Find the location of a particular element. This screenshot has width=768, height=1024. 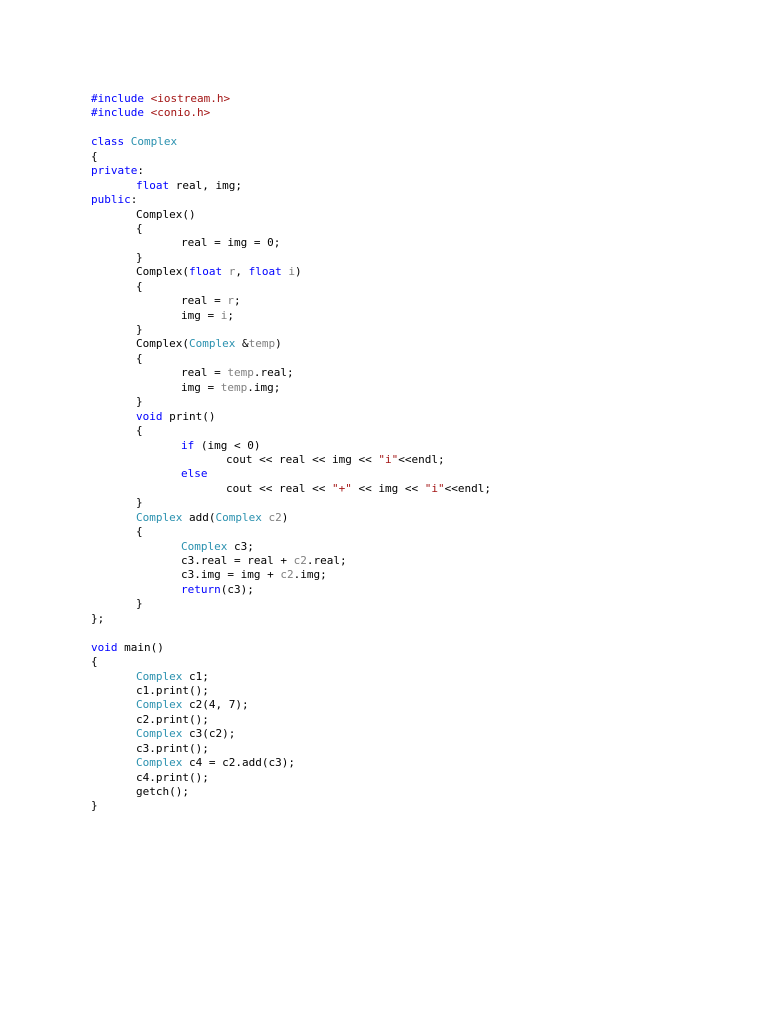

code-line: Complex add(Complex c2) is located at coordinates (291, 518).